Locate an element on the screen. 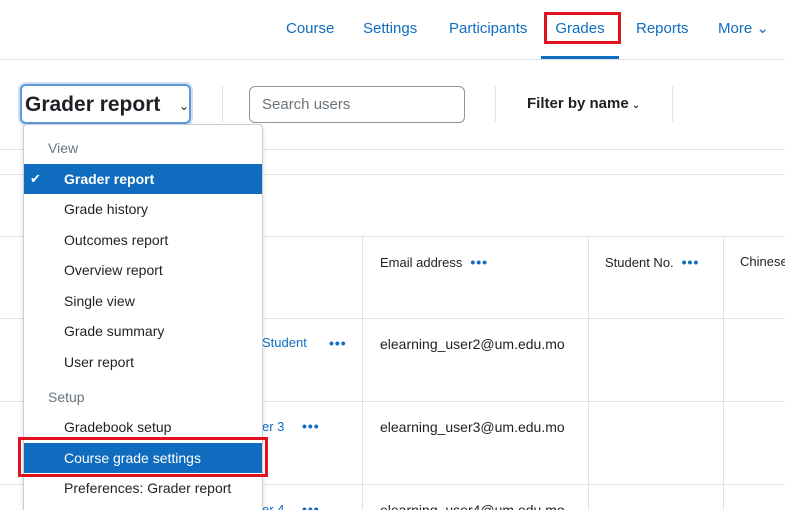  column-header-chinese: Chinese is located at coordinates (762, 261).